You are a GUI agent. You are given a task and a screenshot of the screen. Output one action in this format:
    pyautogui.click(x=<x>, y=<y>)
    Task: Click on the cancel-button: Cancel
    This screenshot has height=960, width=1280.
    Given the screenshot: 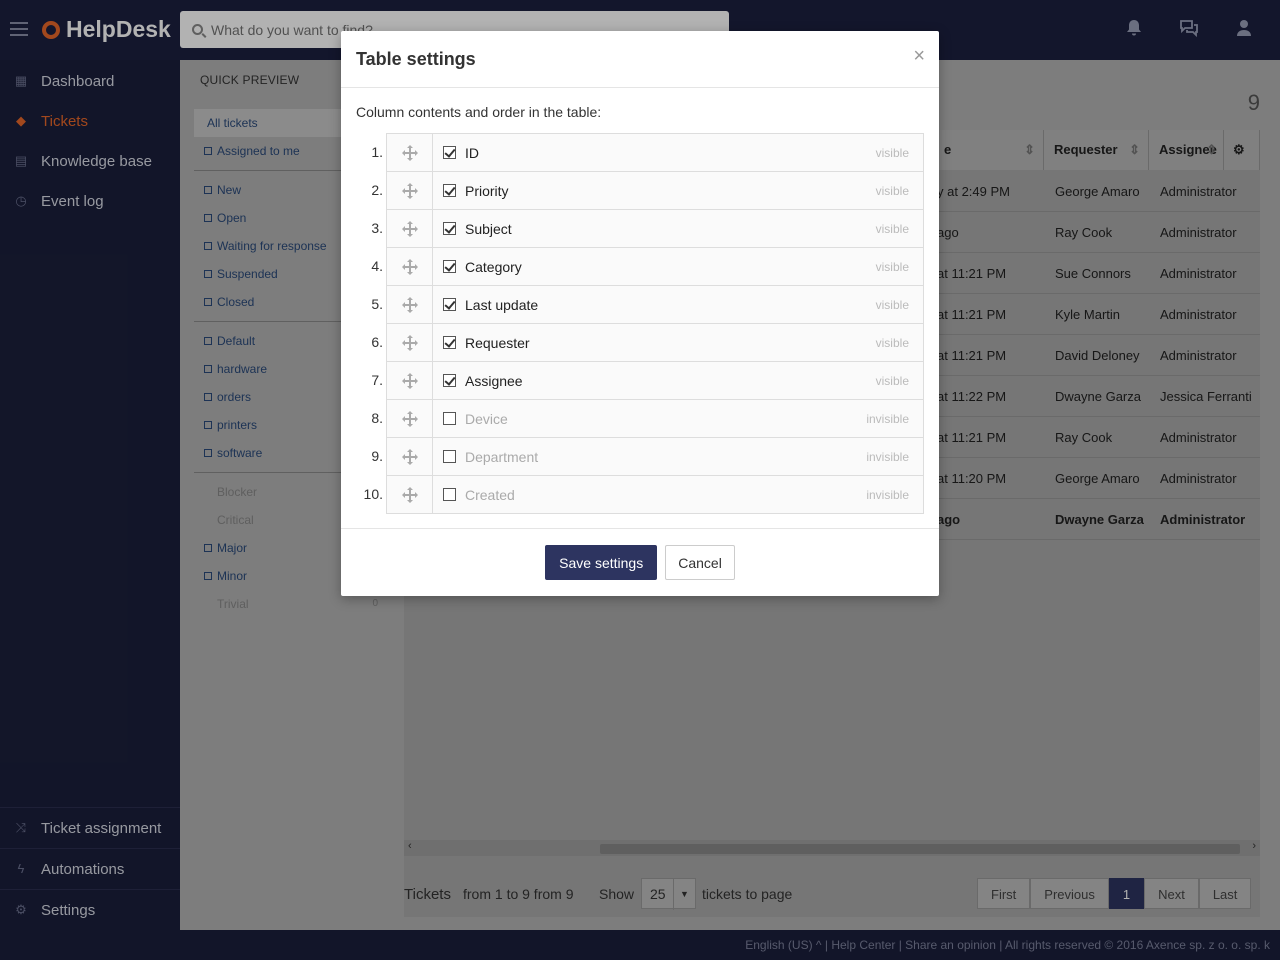 What is the action you would take?
    pyautogui.click(x=700, y=562)
    